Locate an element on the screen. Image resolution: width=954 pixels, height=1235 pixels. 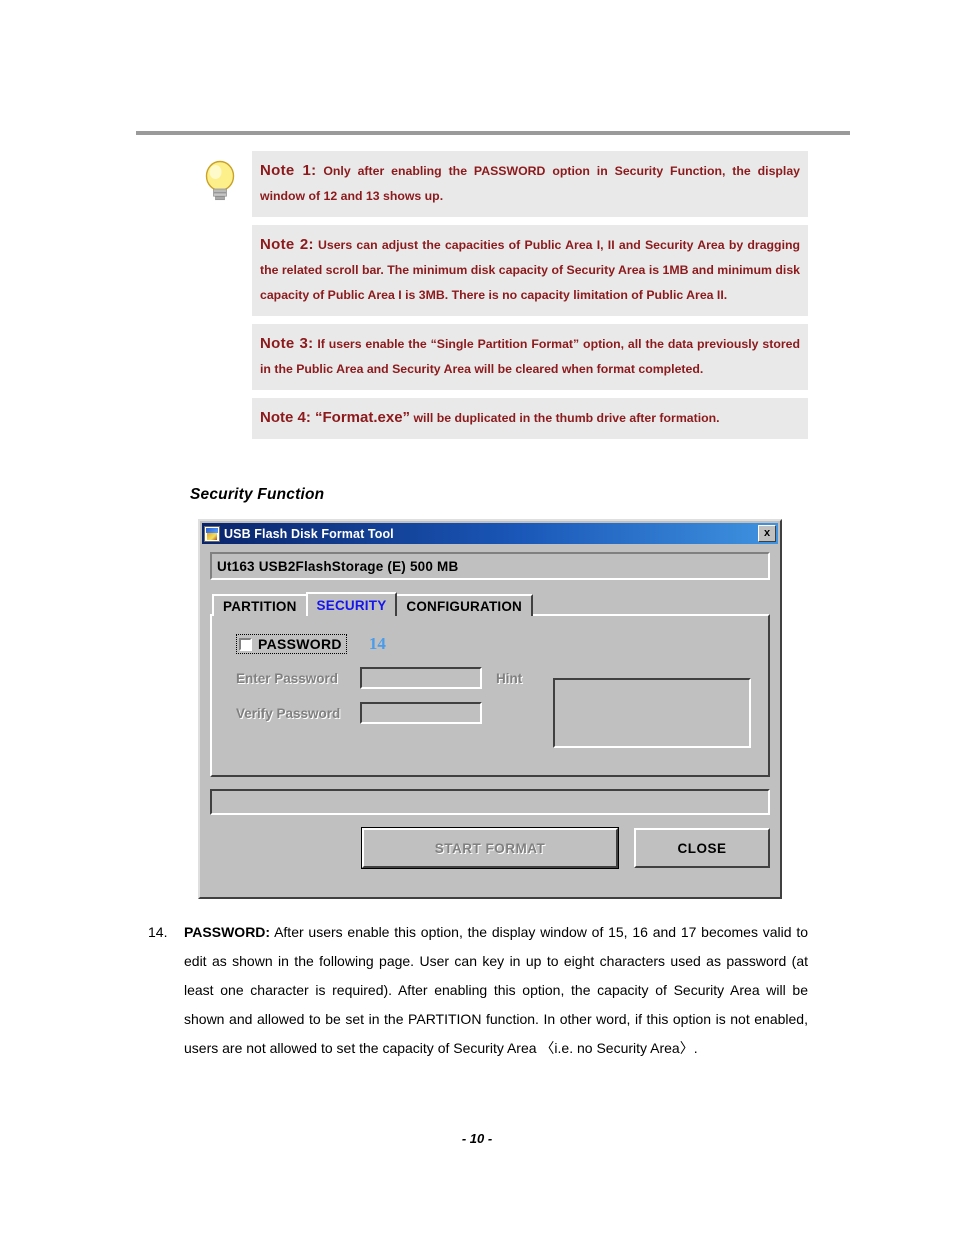
paragraph-lead: PASSWORD: is located at coordinates (227, 932).